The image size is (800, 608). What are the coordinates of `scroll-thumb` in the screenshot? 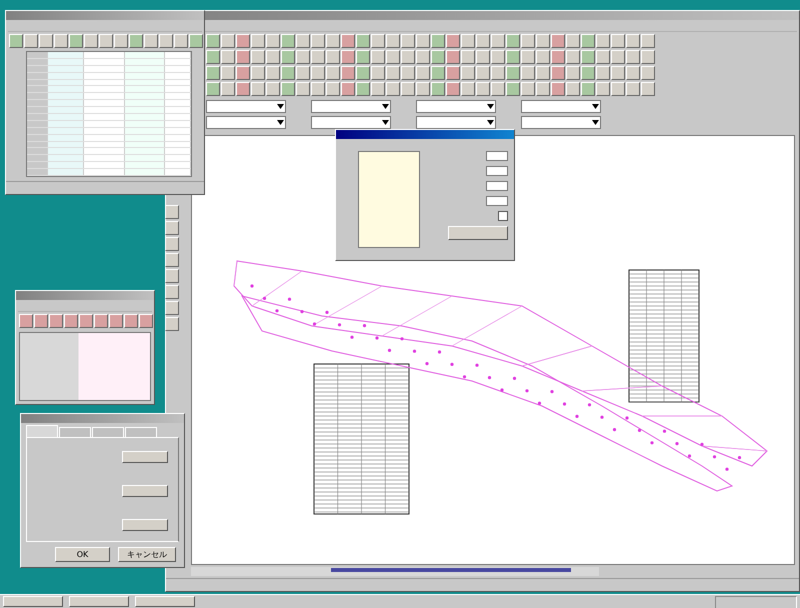 It's located at (451, 570).